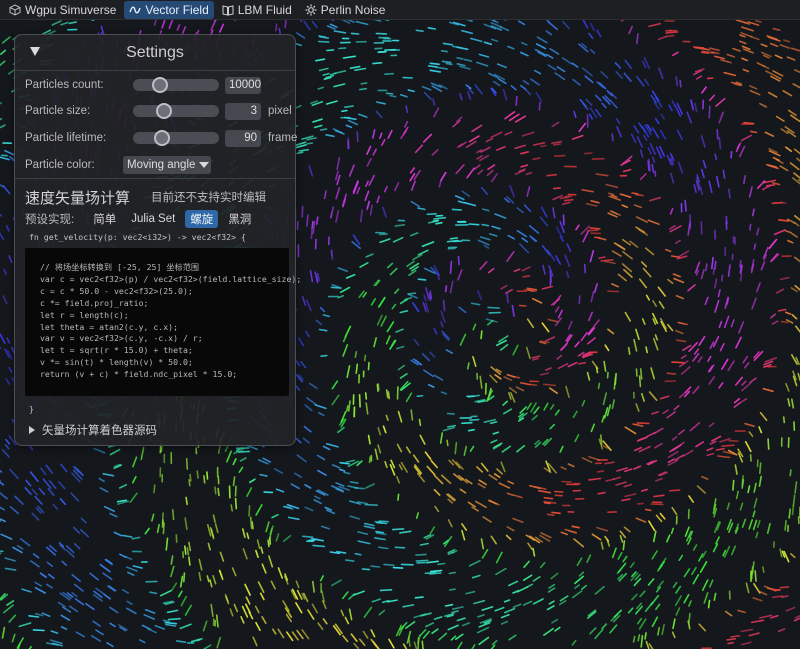 The image size is (800, 649). What do you see at coordinates (71, 9) in the screenshot?
I see `tab-label: Wgpu Simuverse` at bounding box center [71, 9].